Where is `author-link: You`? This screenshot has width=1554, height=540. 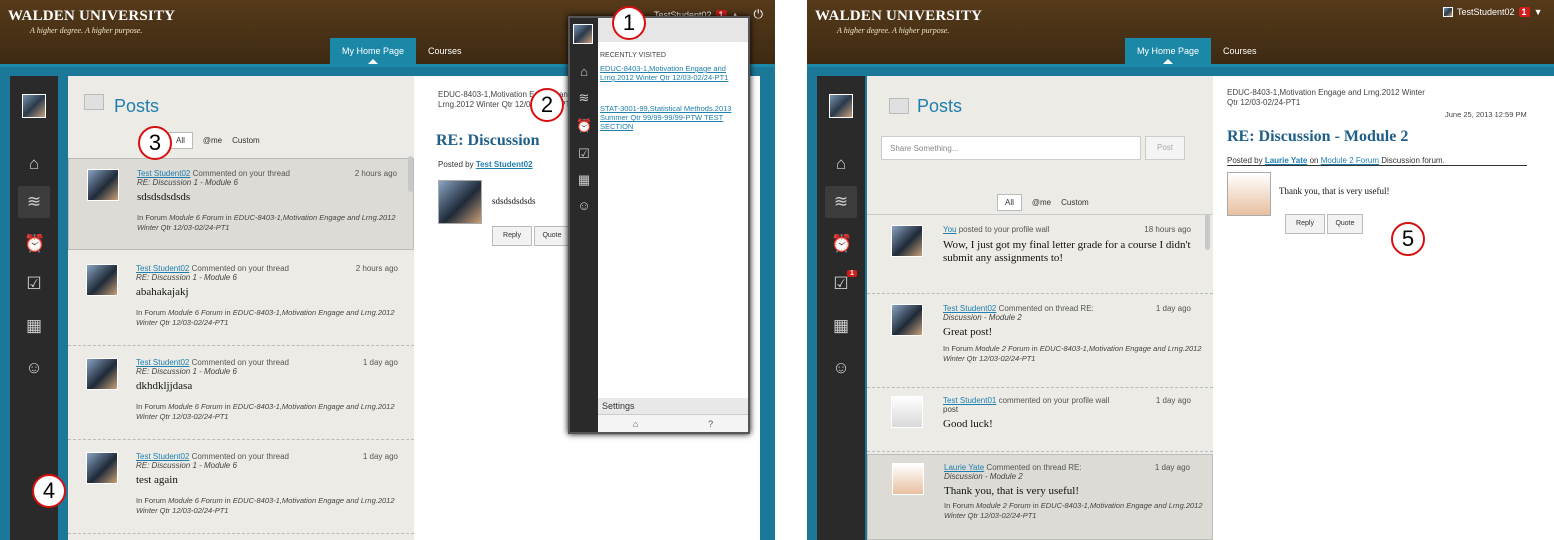 author-link: You is located at coordinates (950, 229).